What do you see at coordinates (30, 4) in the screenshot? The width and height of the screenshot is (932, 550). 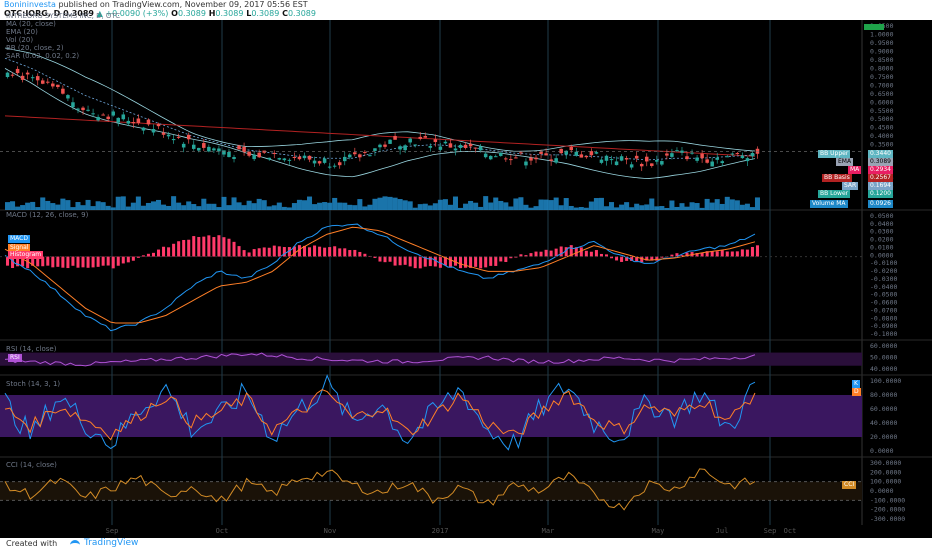 I see `author-name: Bonininvesta` at bounding box center [30, 4].